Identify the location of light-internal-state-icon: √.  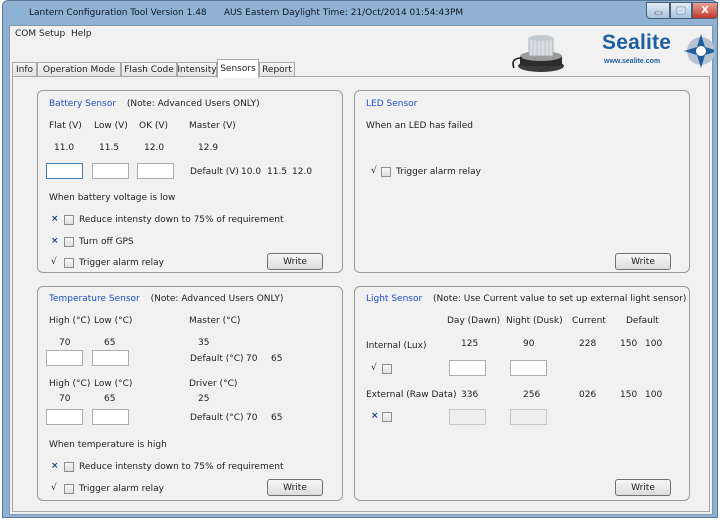
(374, 368).